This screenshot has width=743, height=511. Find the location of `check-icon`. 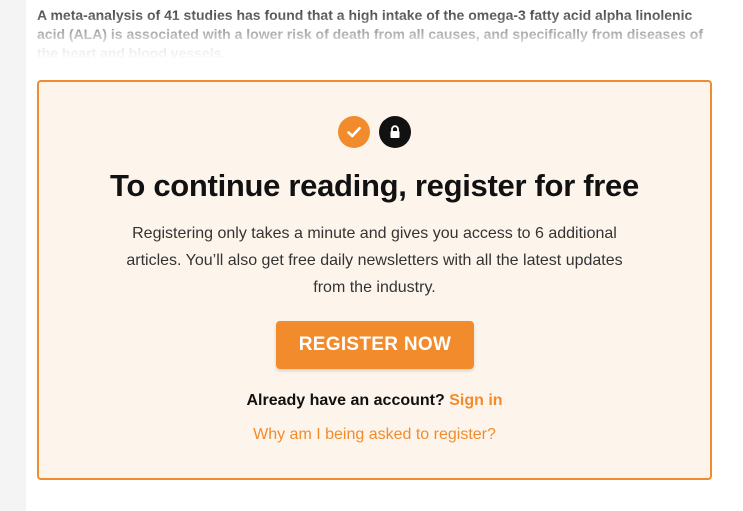

check-icon is located at coordinates (354, 132).